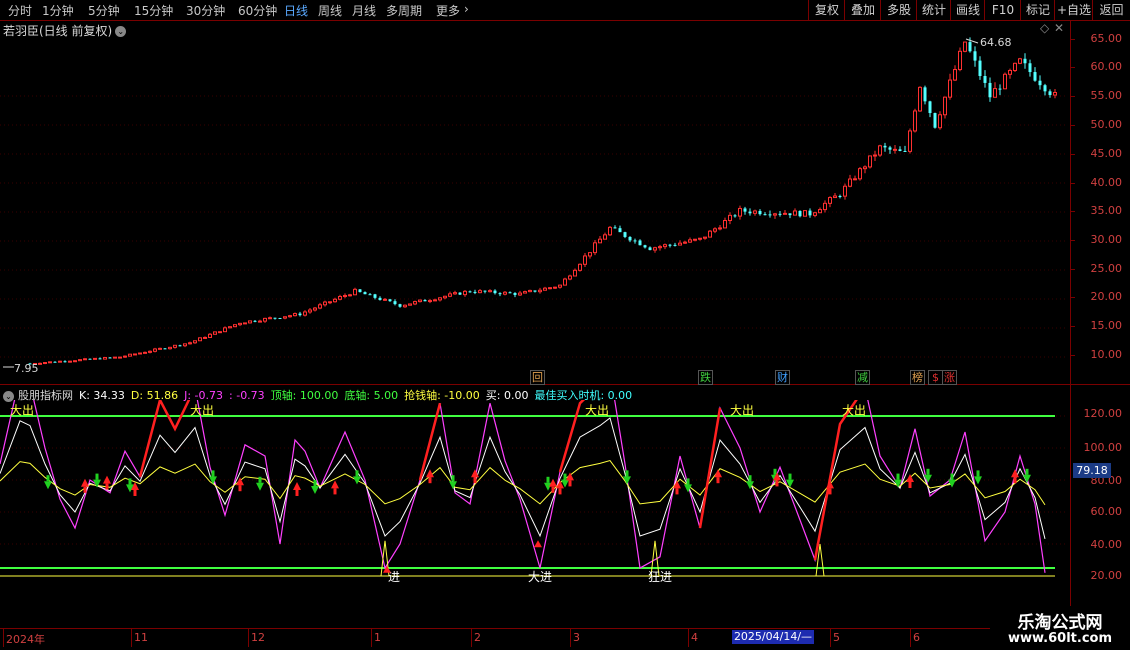 The image size is (1130, 650). I want to click on date-tick-label: 4, so click(694, 637).